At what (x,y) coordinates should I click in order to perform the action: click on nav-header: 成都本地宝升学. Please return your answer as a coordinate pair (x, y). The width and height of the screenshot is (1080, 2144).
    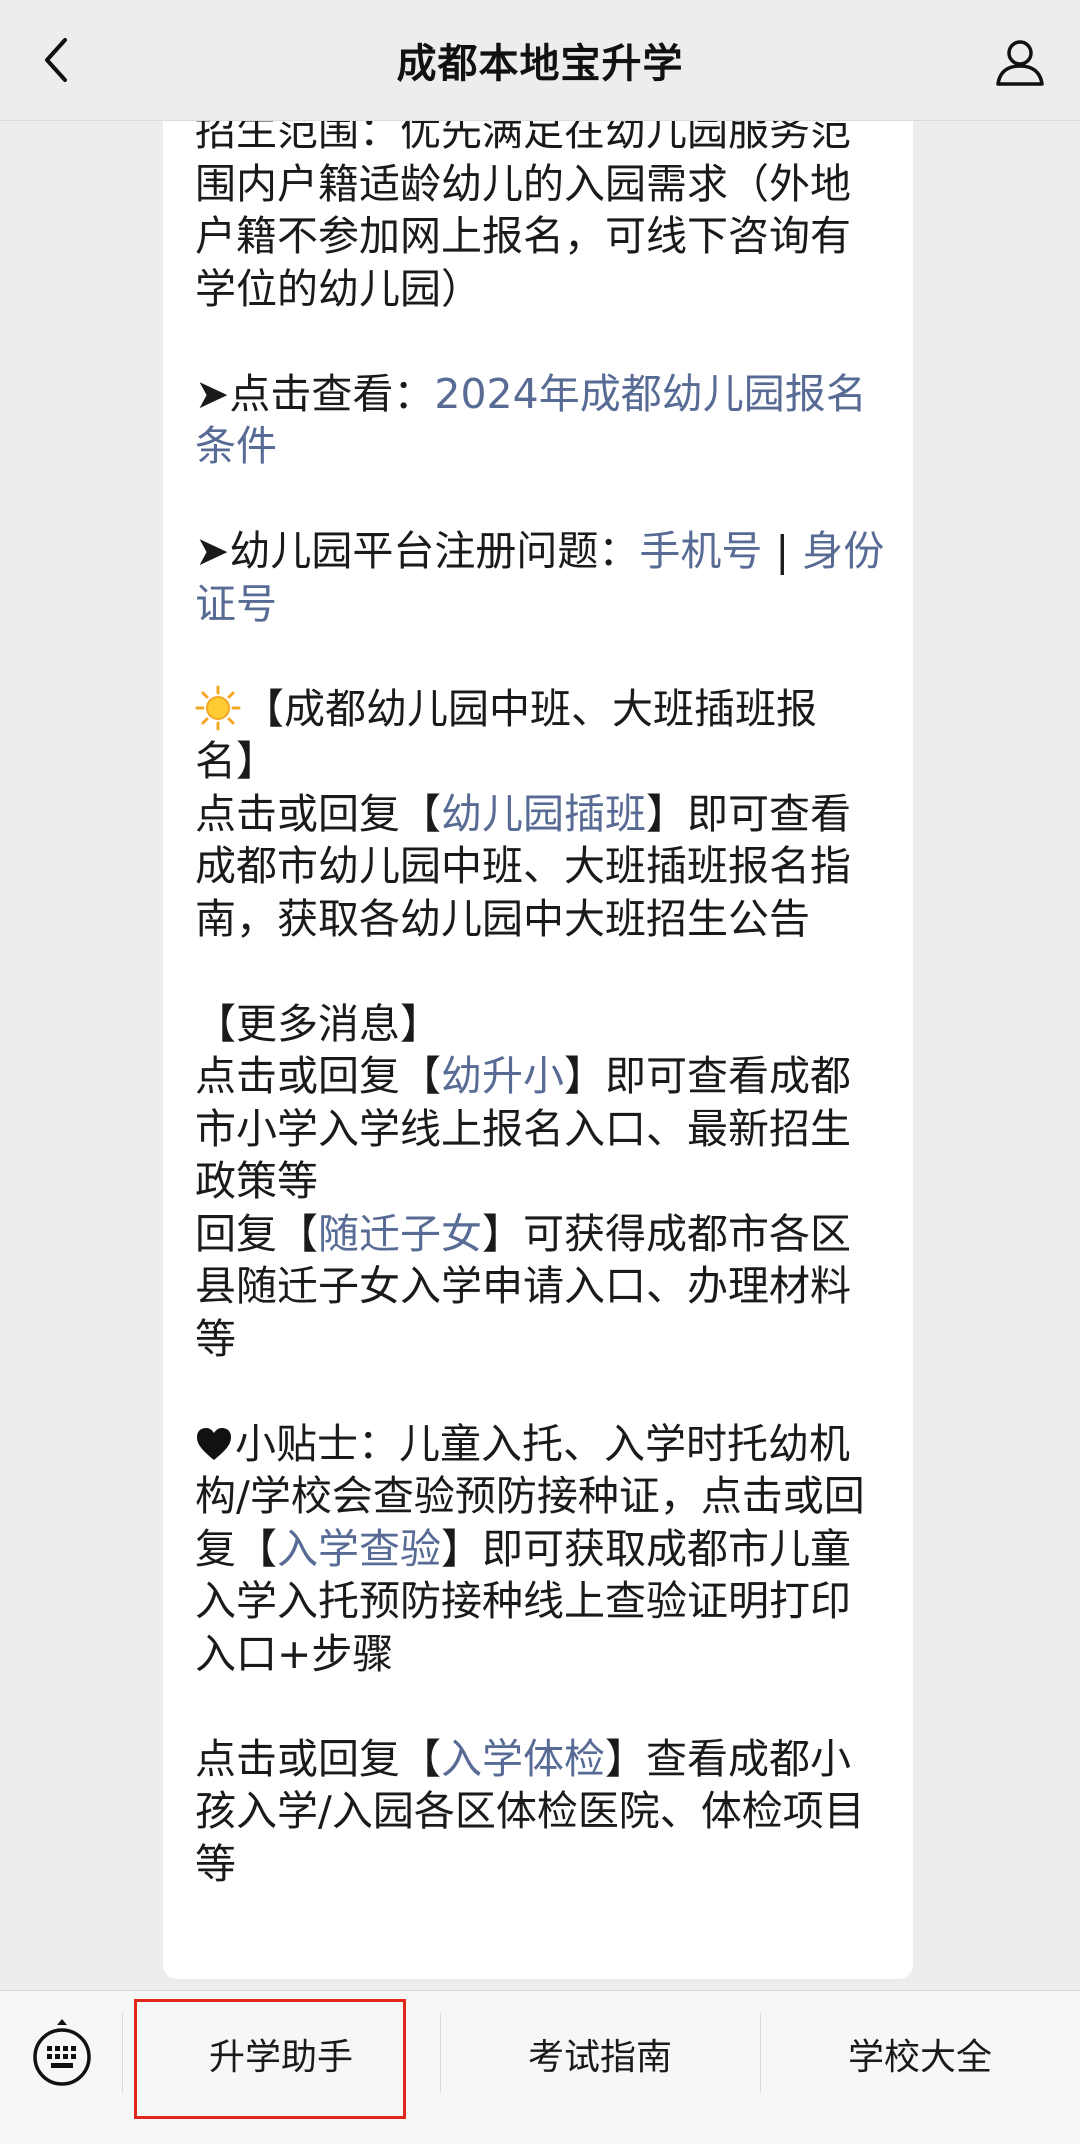
    Looking at the image, I should click on (540, 60).